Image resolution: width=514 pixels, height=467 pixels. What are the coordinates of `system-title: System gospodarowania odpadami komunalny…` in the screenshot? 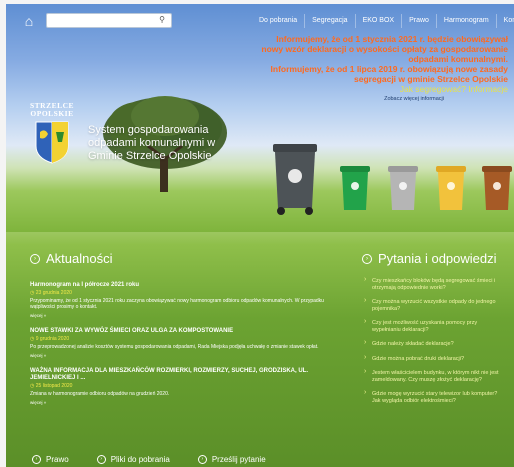 It's located at (152, 143).